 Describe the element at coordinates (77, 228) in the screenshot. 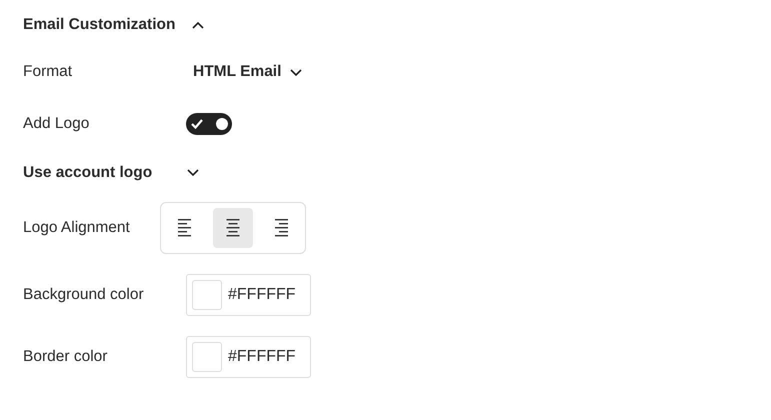

I see `field-label: Logo Alignment` at that location.